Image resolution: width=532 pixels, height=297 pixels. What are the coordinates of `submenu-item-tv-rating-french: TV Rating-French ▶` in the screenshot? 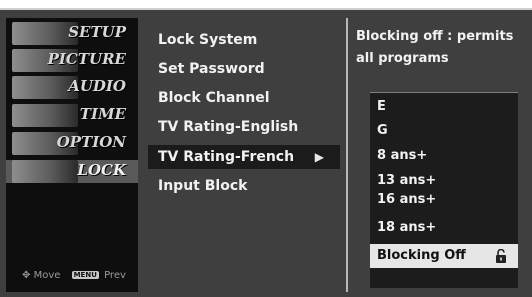 It's located at (244, 157).